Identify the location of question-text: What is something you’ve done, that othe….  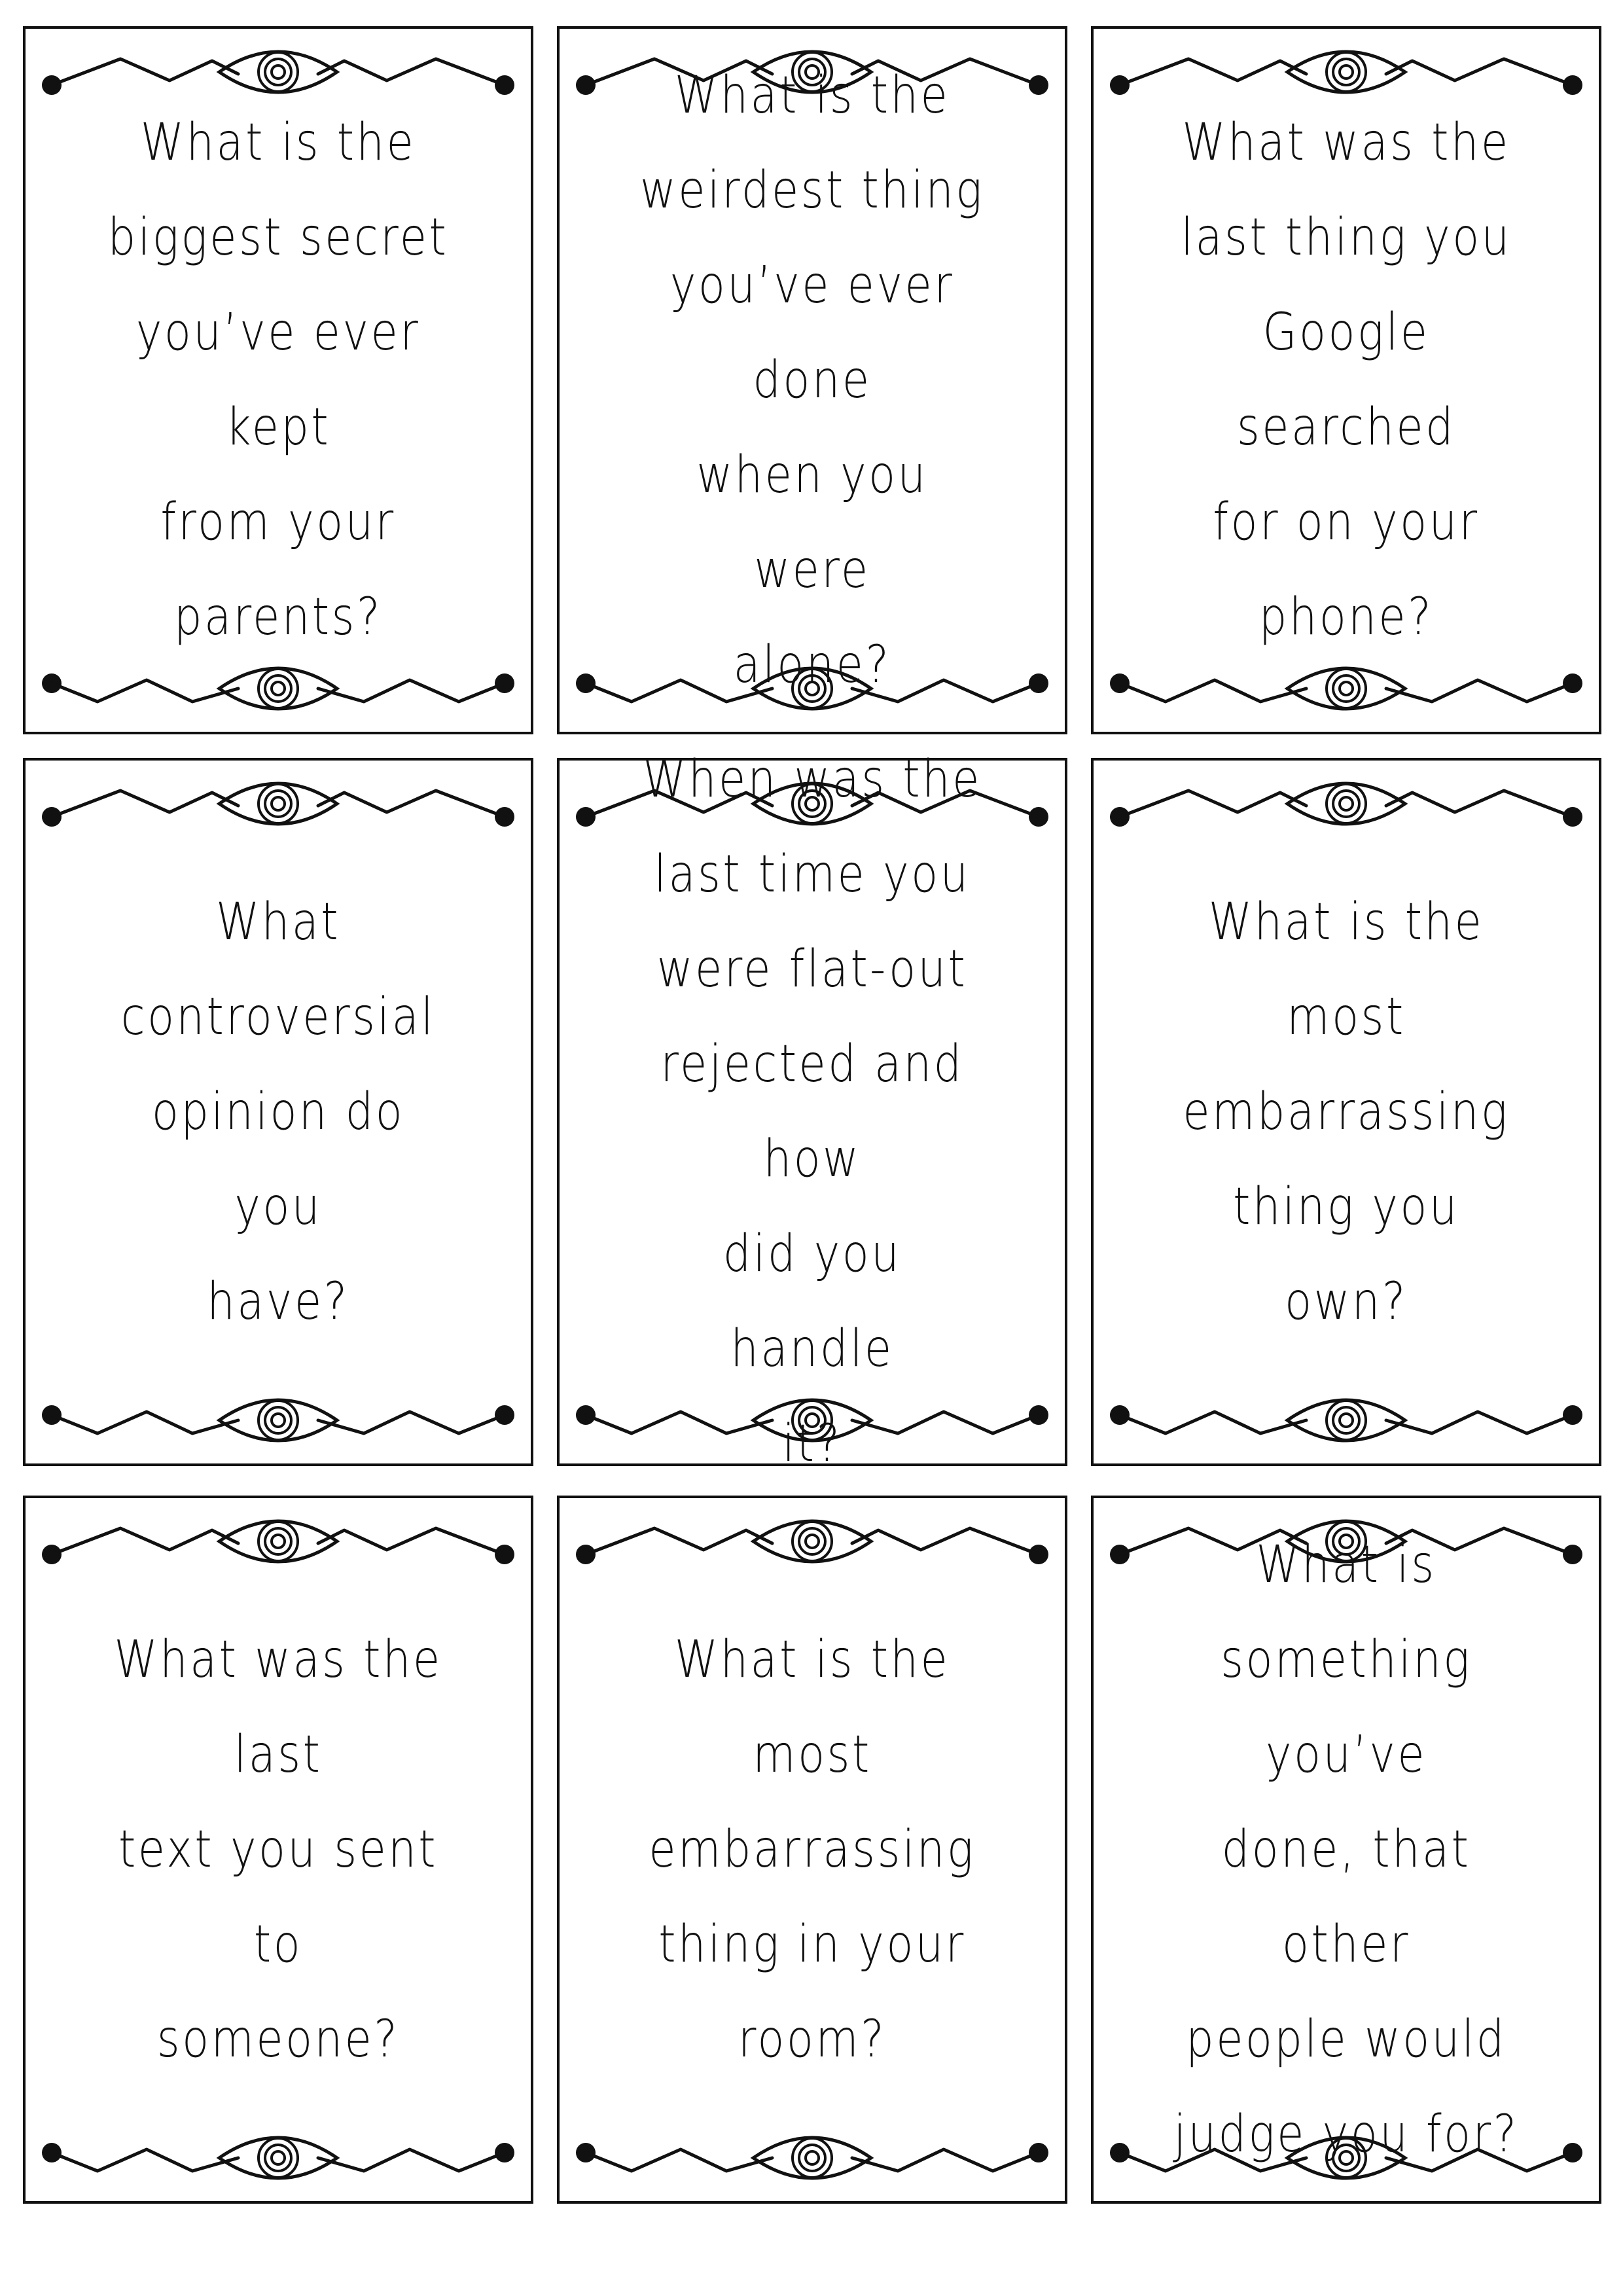
(1346, 1849).